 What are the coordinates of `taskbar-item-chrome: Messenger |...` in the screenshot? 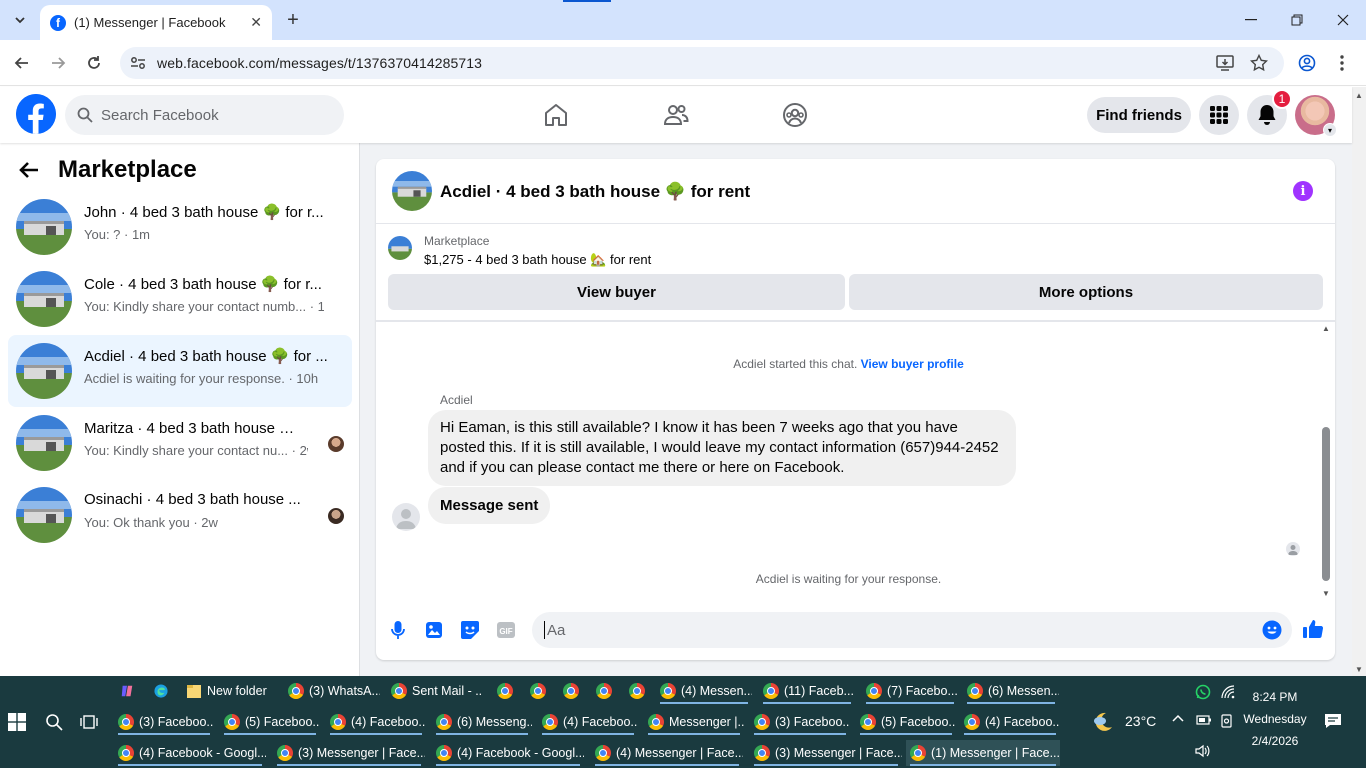 It's located at (694, 722).